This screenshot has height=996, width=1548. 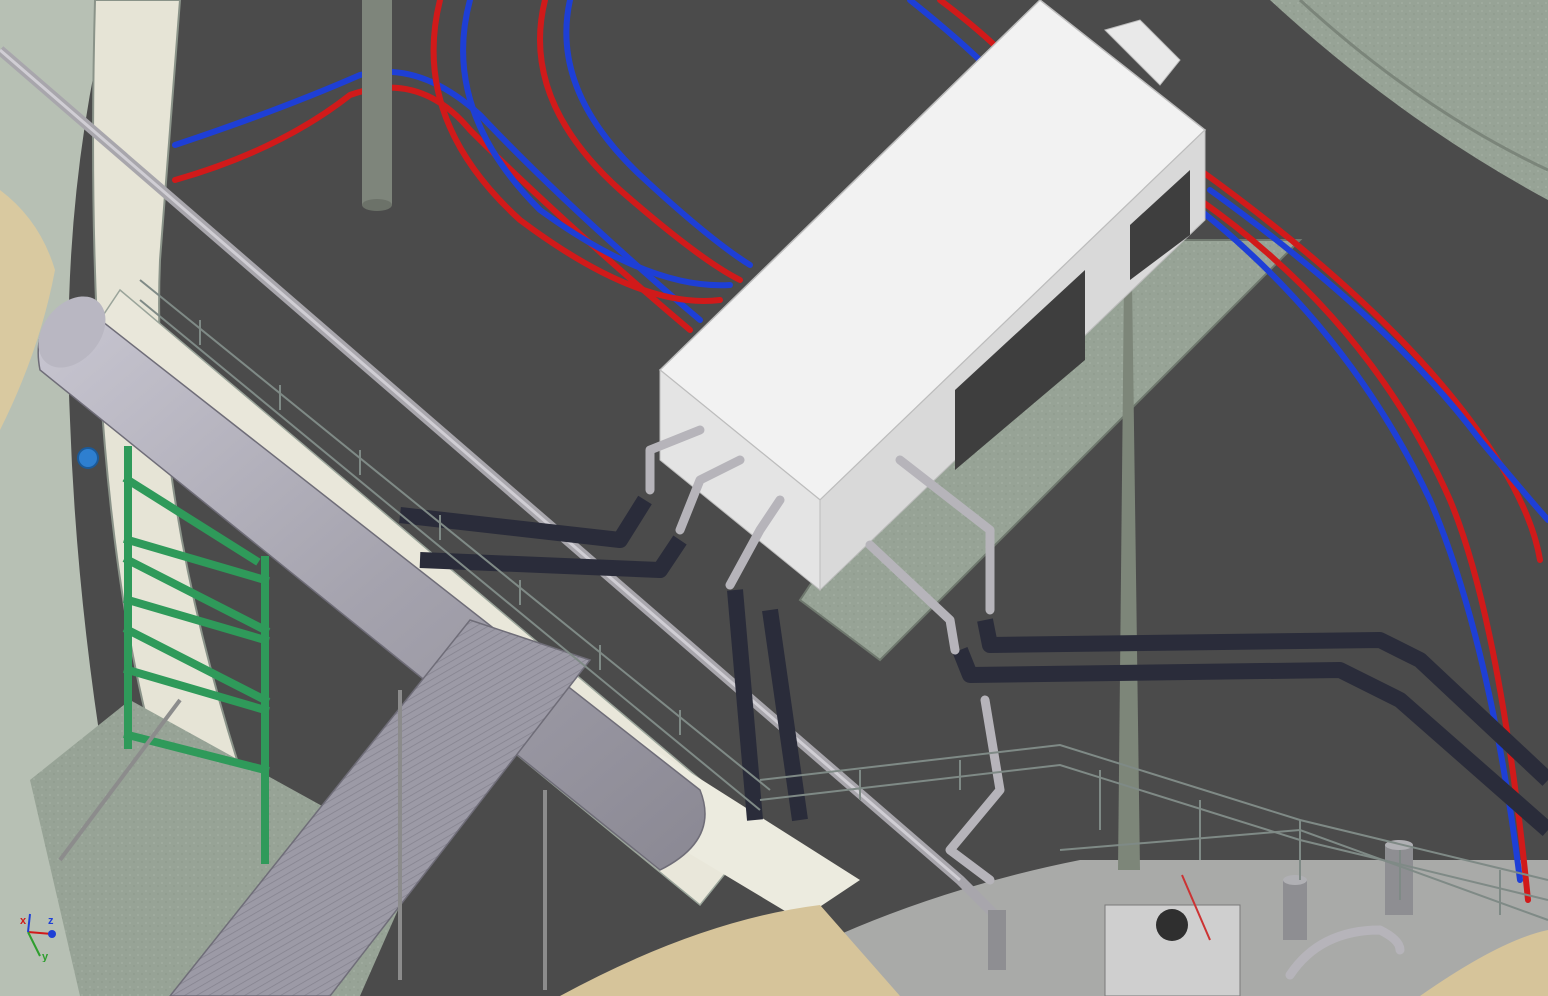 I want to click on axis-triad: x y z, so click(x=38, y=937).